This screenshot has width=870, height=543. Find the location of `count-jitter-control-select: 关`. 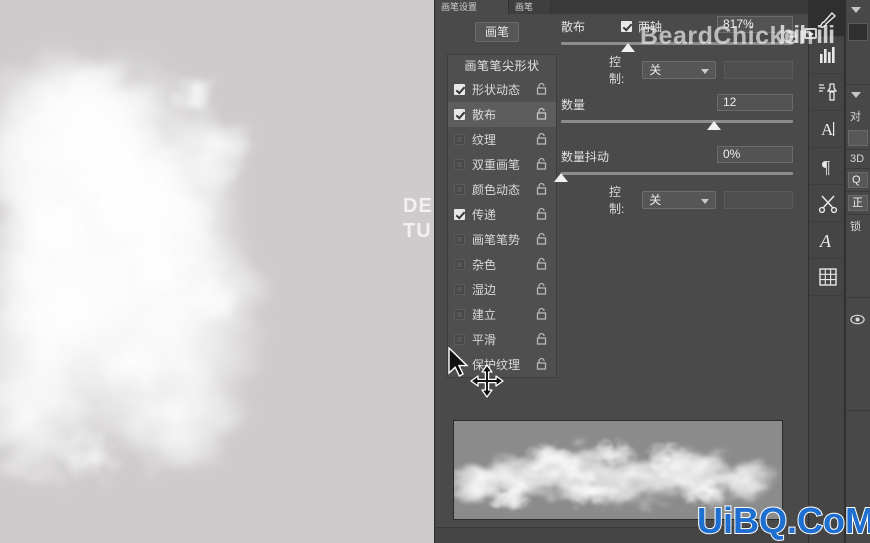

count-jitter-control-select: 关 is located at coordinates (679, 200).